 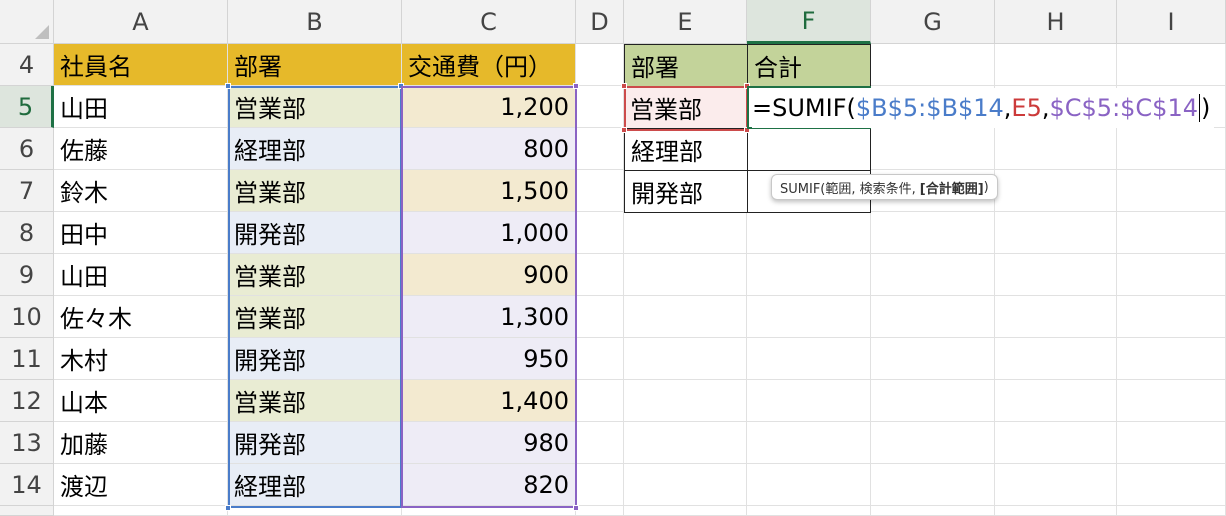 I want to click on cell-b6: 経理部, so click(x=315, y=149).